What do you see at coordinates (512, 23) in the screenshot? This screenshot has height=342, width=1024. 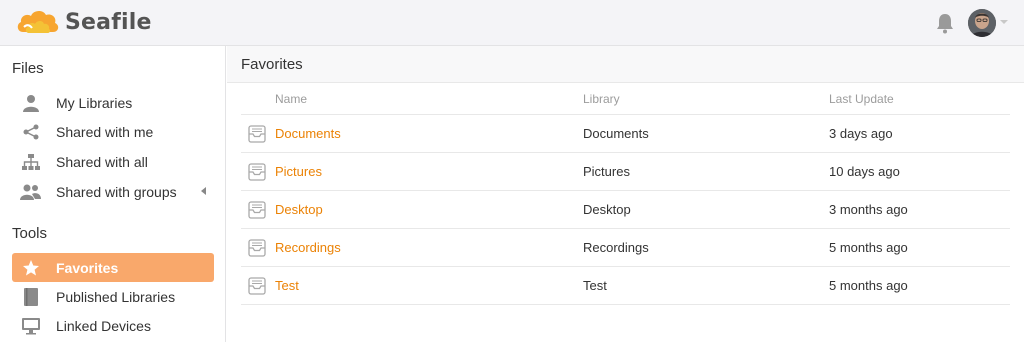 I see `top-header: Seafile` at bounding box center [512, 23].